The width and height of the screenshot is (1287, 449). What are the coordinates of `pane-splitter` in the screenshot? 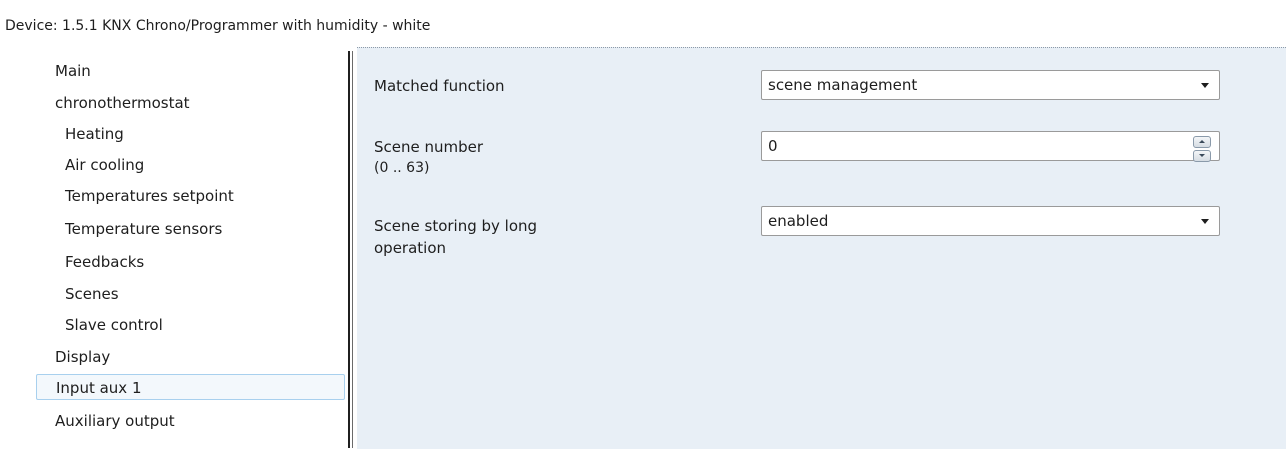 It's located at (351, 249).